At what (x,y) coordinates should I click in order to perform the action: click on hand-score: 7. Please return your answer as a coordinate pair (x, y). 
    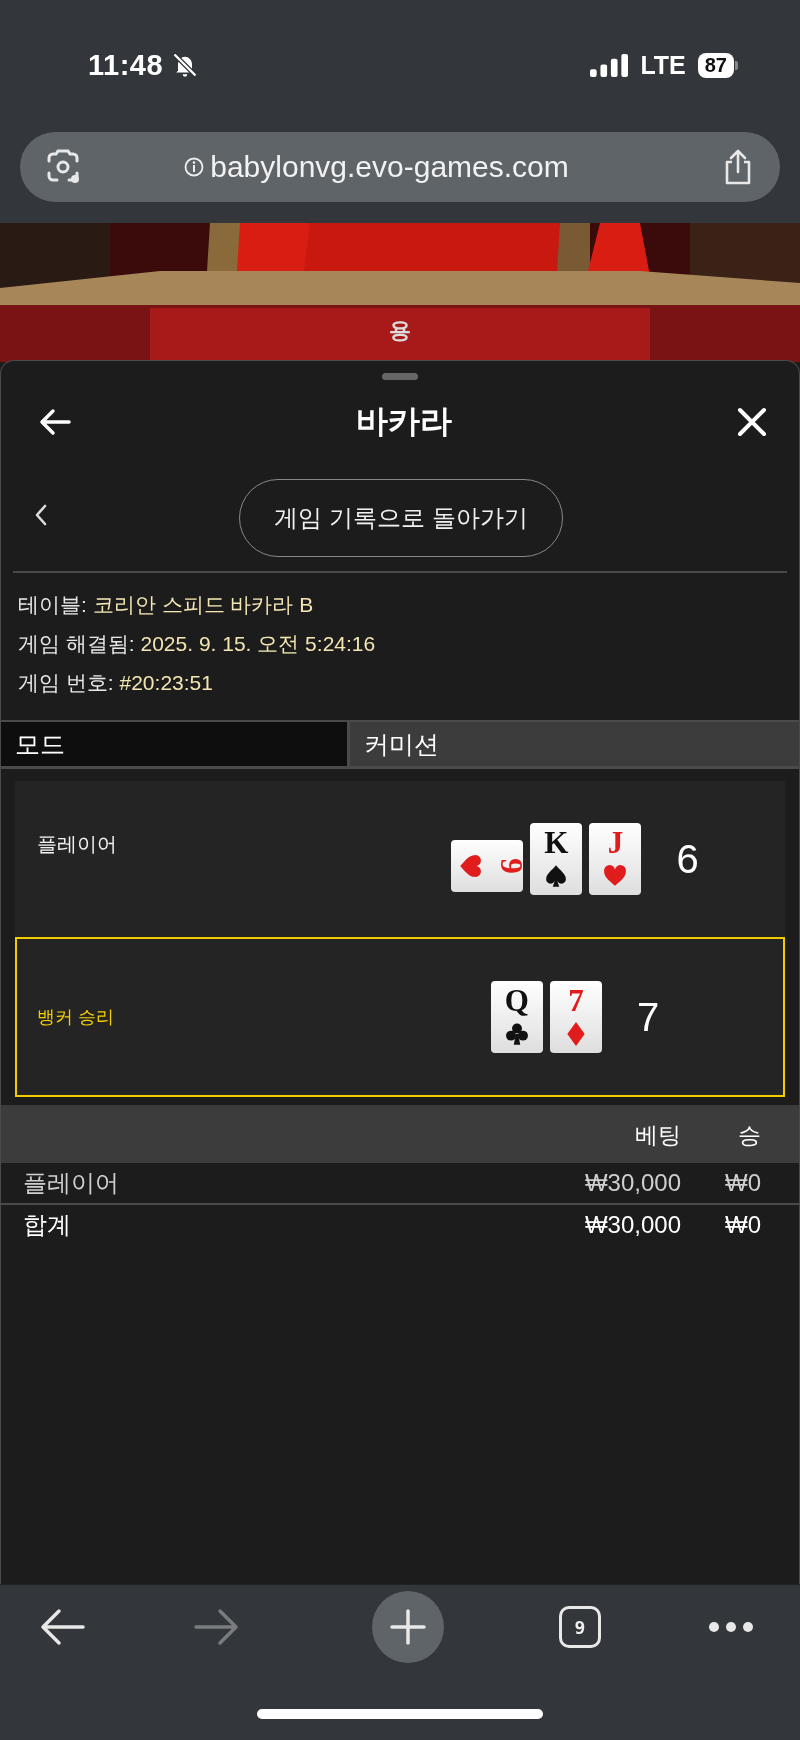
    Looking at the image, I should click on (648, 1017).